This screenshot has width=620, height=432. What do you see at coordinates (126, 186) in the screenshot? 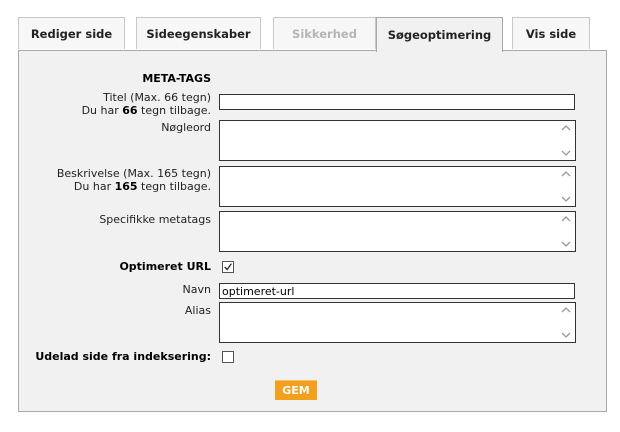
I see `description-remaining-count: 165` at bounding box center [126, 186].